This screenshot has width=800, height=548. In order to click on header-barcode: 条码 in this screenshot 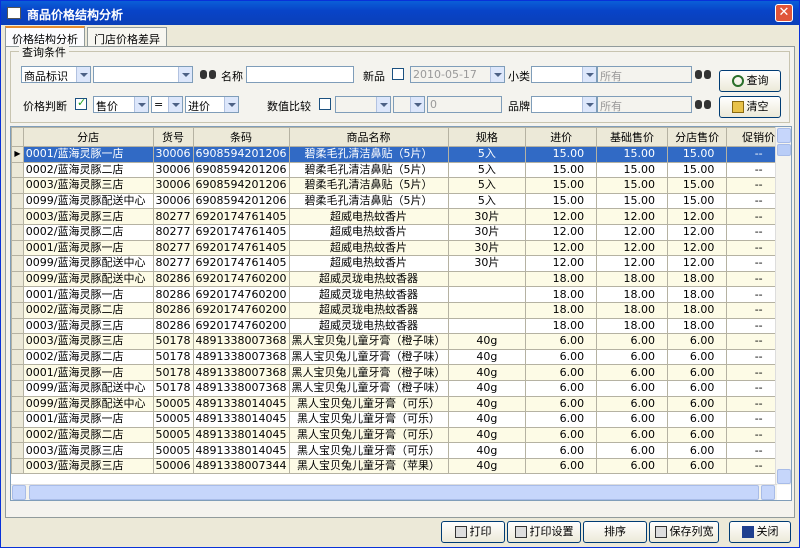, I will do `click(241, 137)`.